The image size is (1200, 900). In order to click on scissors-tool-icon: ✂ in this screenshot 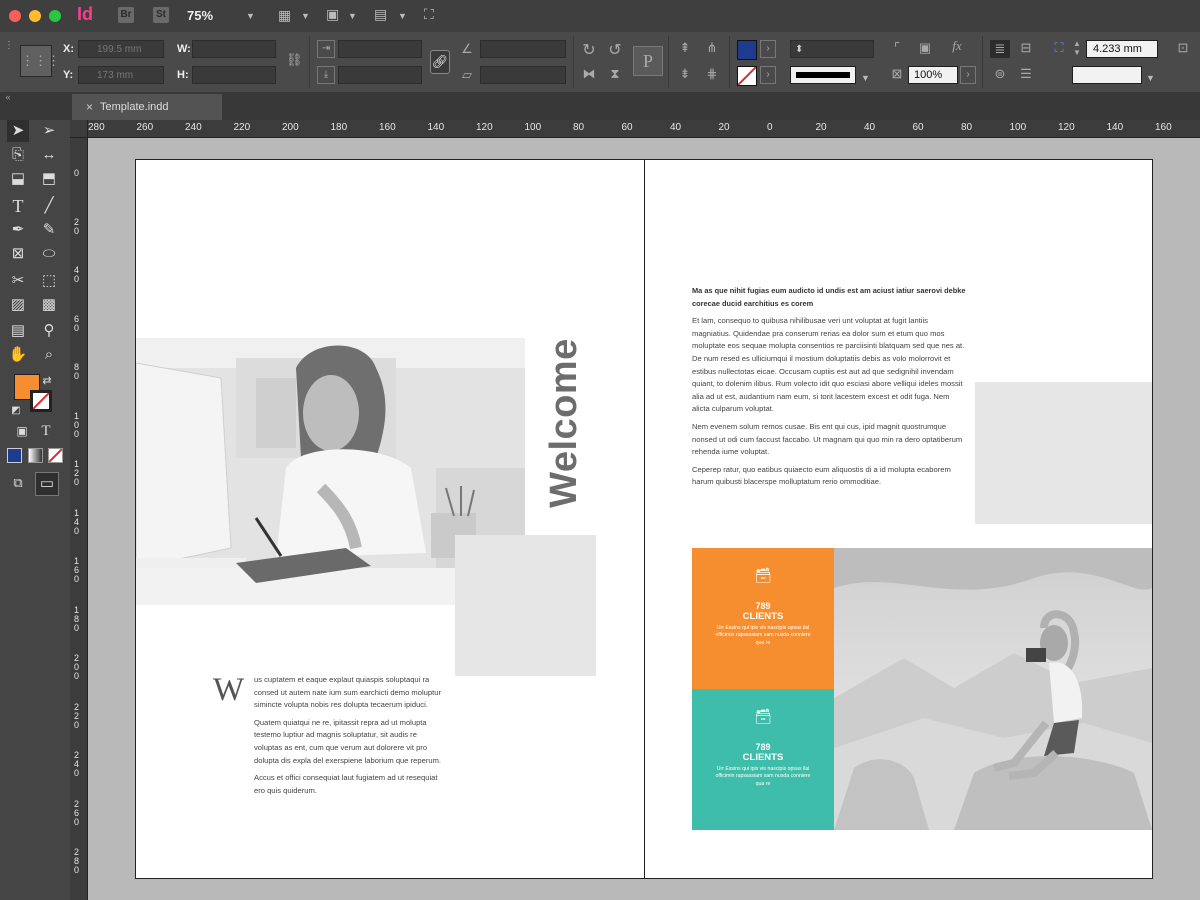, I will do `click(18, 281)`.